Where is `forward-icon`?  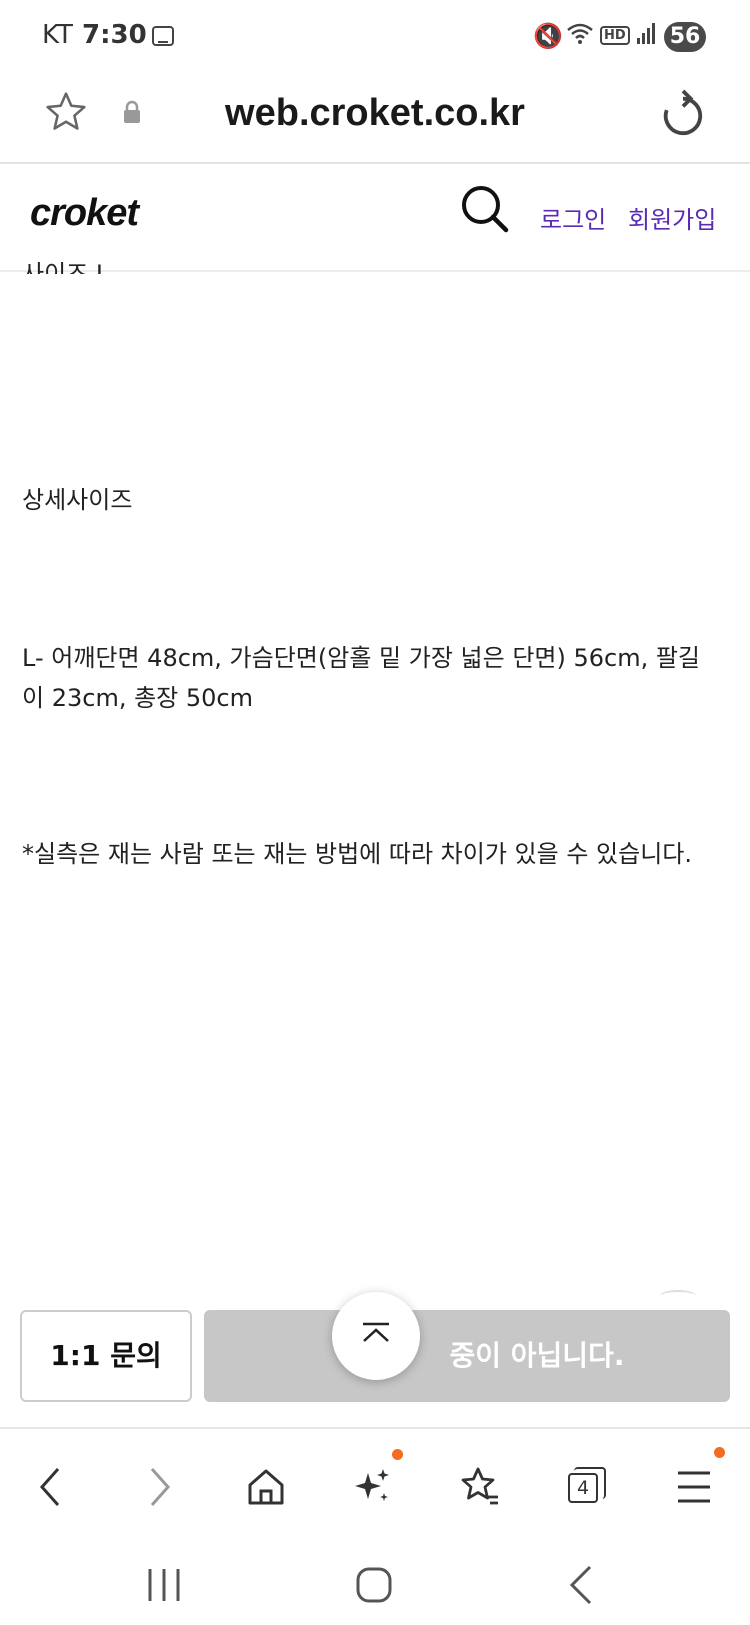 forward-icon is located at coordinates (158, 1487).